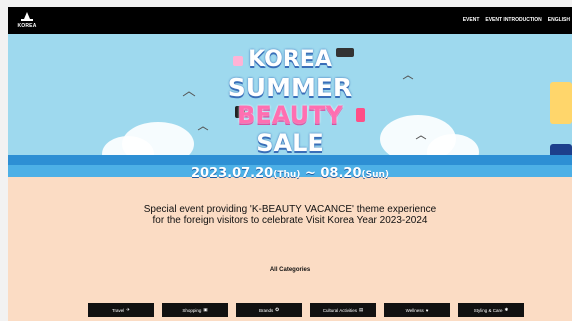  What do you see at coordinates (414, 310) in the screenshot?
I see `category-label: Wellness` at bounding box center [414, 310].